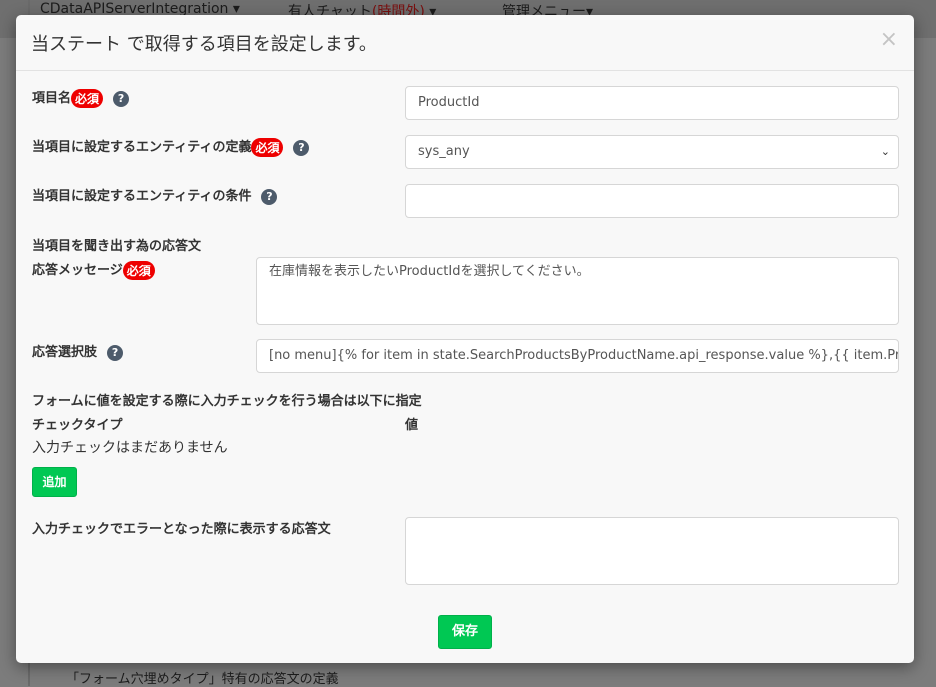 The image size is (936, 687). What do you see at coordinates (465, 43) in the screenshot?
I see `modal-header: 当ステート で取得する項目を設定します。 ×` at bounding box center [465, 43].